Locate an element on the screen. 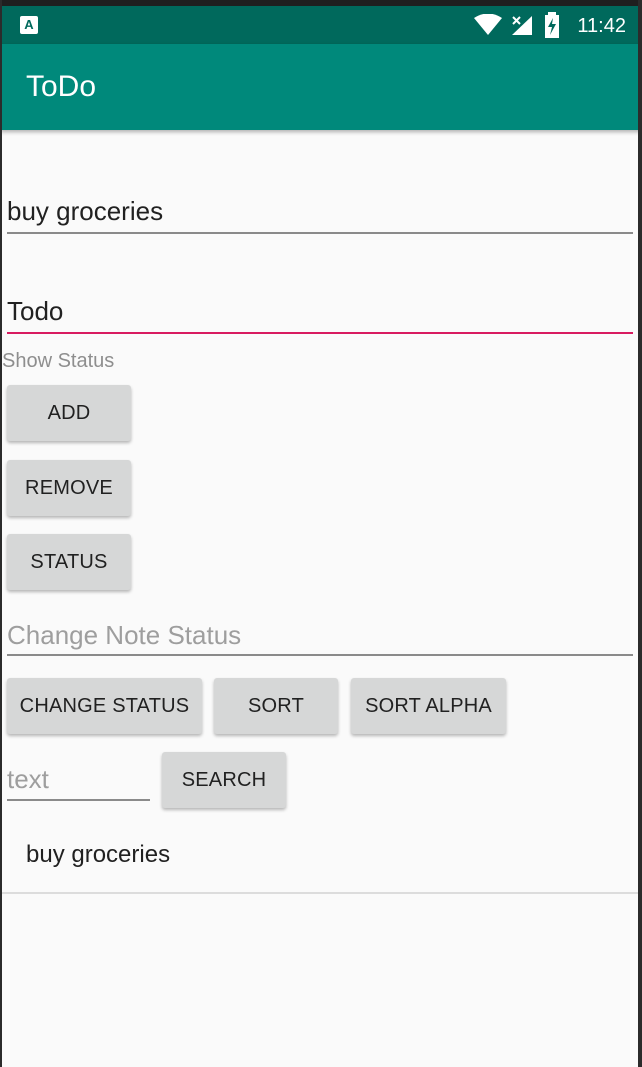  todo-field-value: Todo is located at coordinates (35, 311).